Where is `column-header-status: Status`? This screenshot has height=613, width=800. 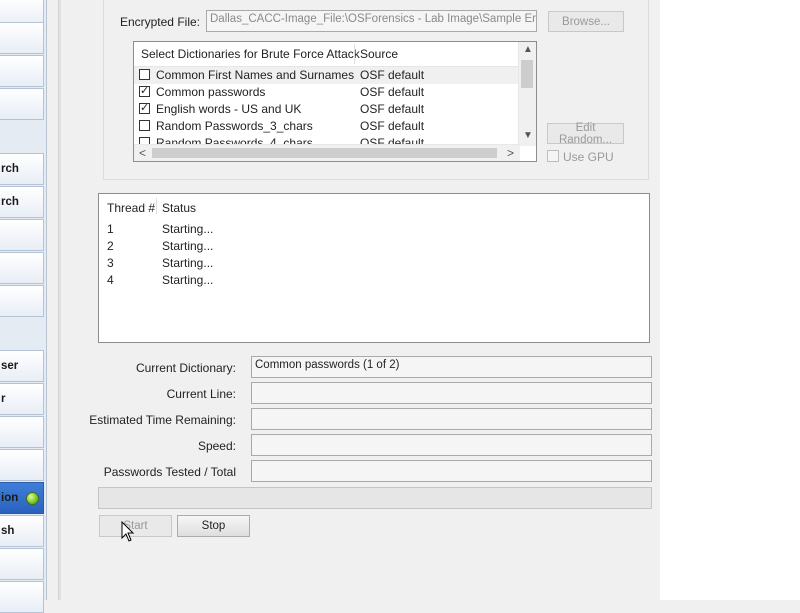 column-header-status: Status is located at coordinates (179, 208).